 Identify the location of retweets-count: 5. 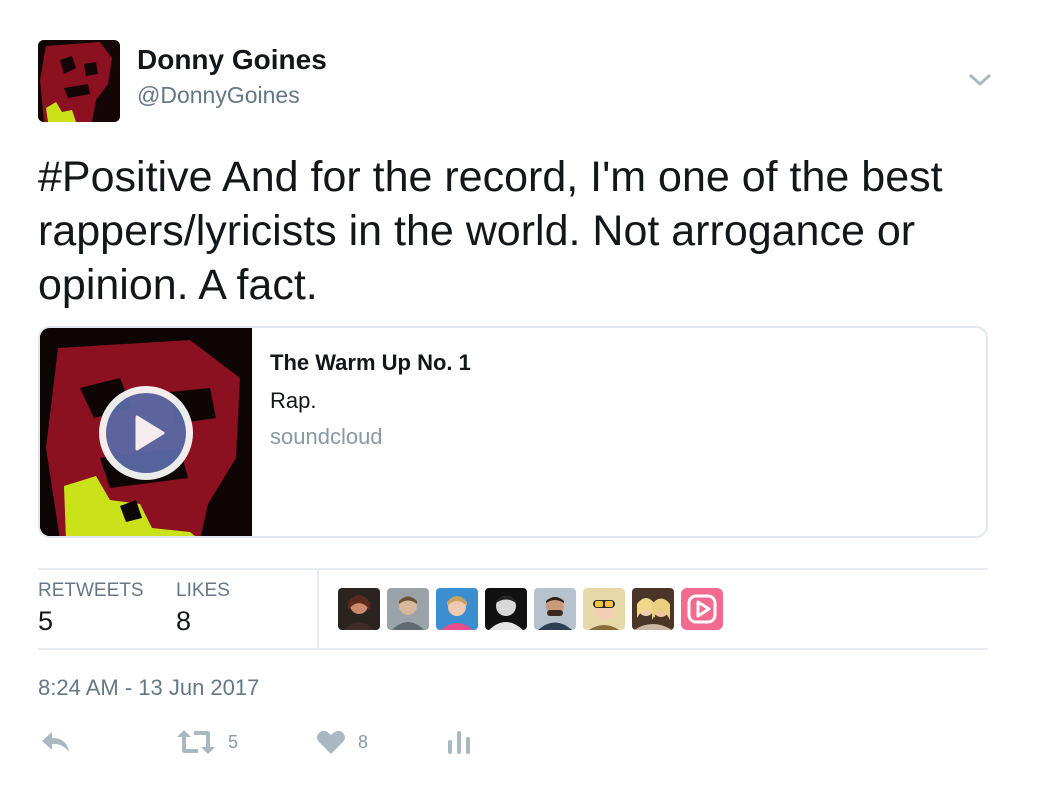
(45, 621).